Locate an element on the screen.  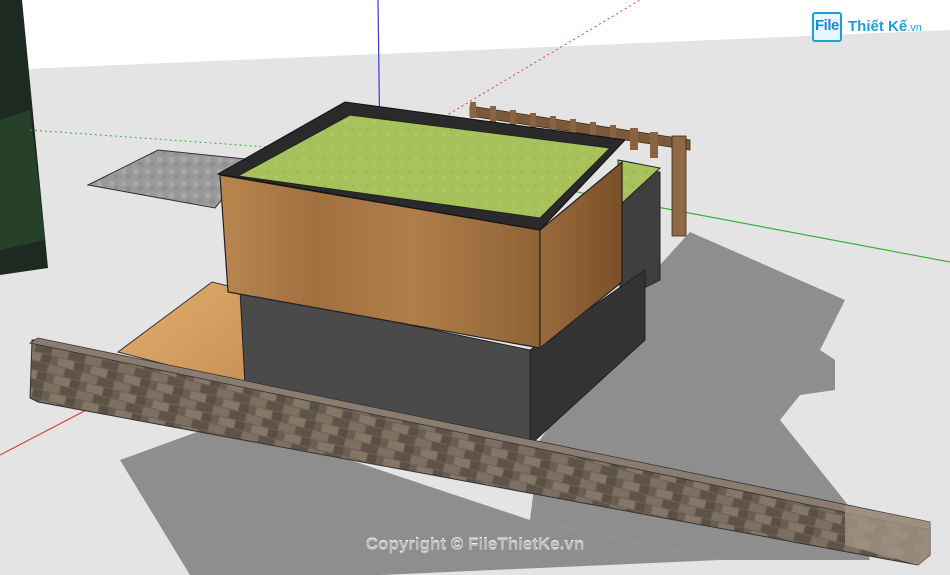
site-logo: File Thiết Kế.vn is located at coordinates (867, 27).